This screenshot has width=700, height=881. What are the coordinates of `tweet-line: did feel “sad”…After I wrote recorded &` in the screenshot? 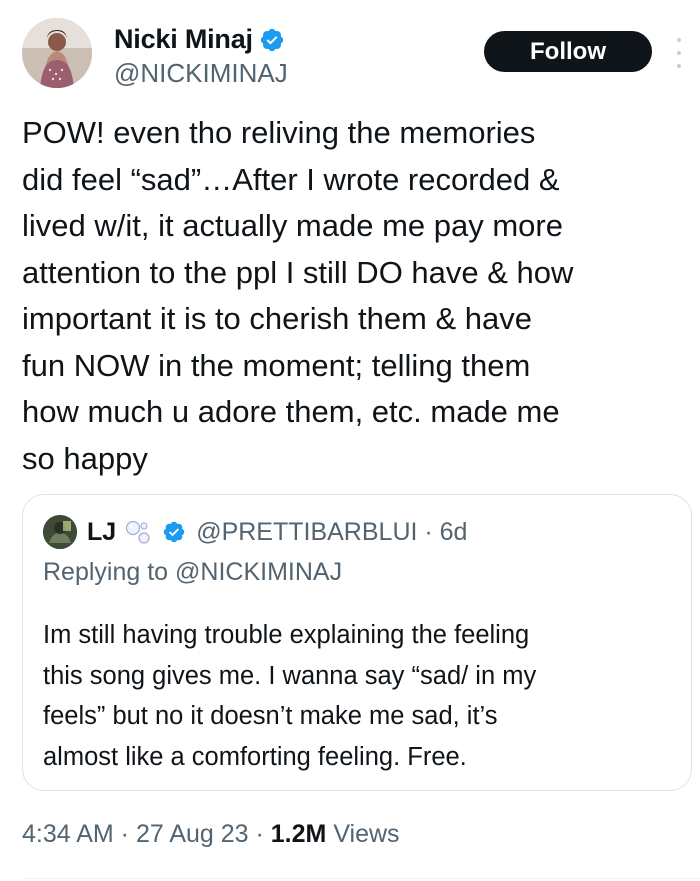 It's located at (291, 179).